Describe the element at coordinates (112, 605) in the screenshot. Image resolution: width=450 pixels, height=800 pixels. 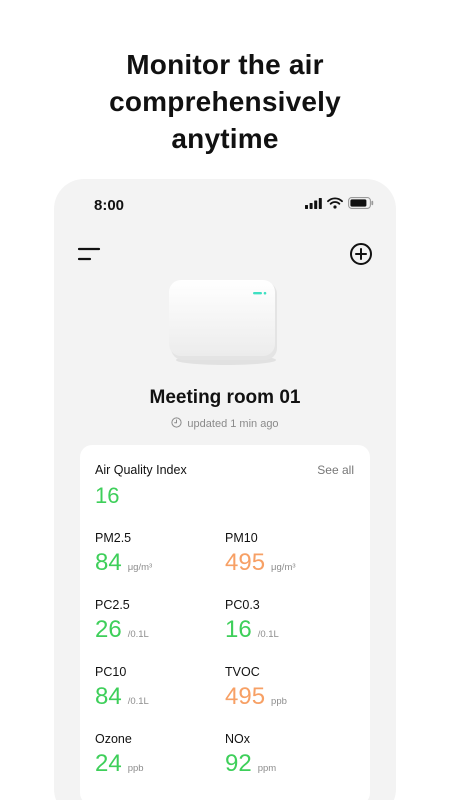
I see `metric-label: PC2.5` at that location.